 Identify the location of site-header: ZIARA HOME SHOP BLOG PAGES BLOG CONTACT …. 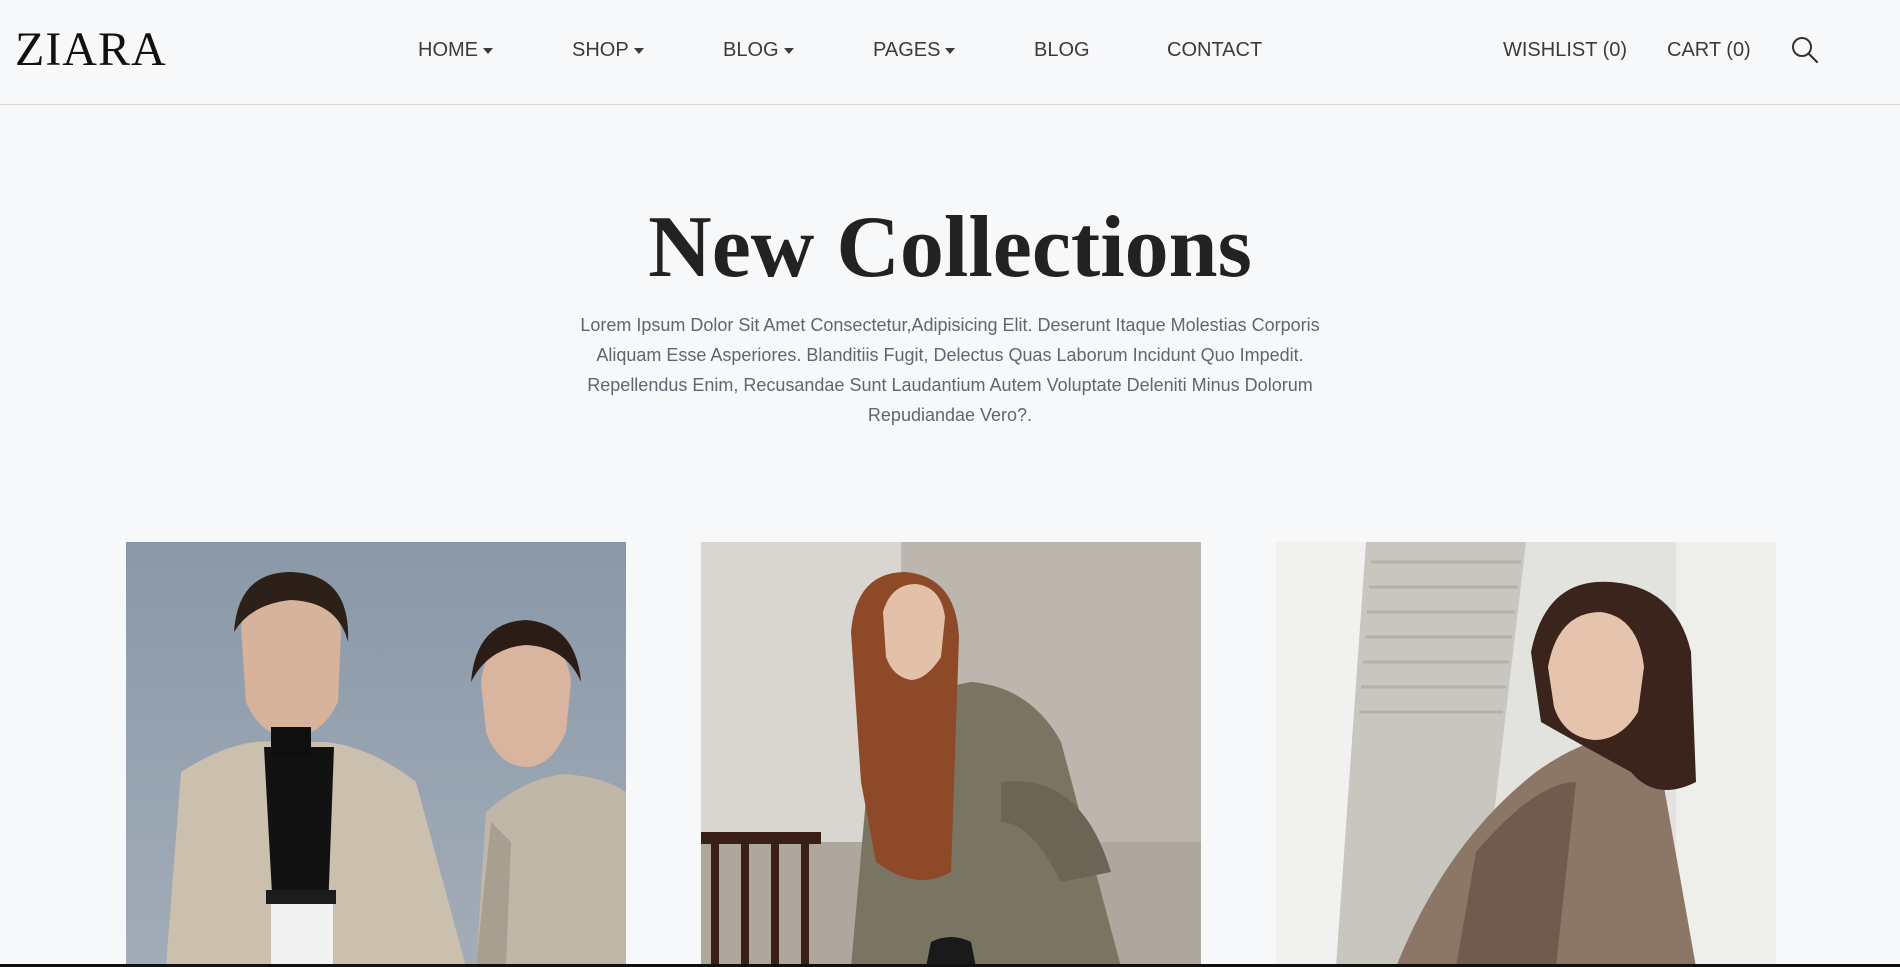
(950, 52).